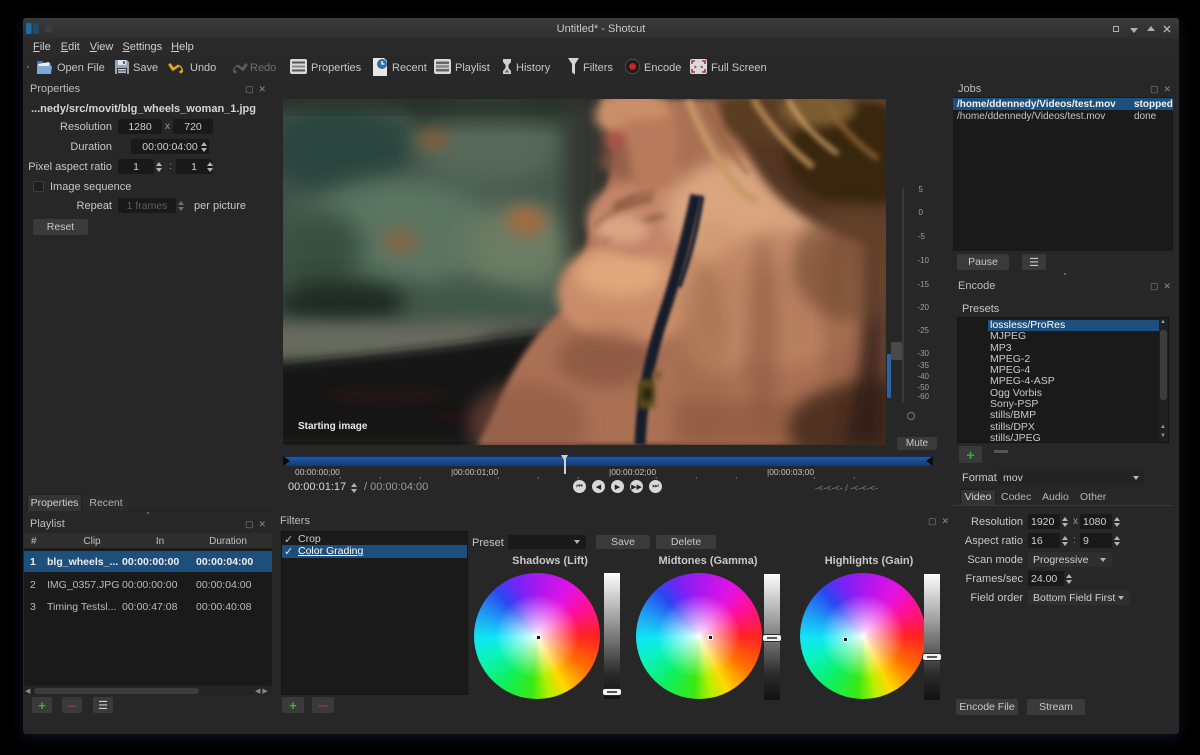 The image size is (1200, 755). Describe the element at coordinates (333, 426) in the screenshot. I see `svg-text: Starting image` at that location.